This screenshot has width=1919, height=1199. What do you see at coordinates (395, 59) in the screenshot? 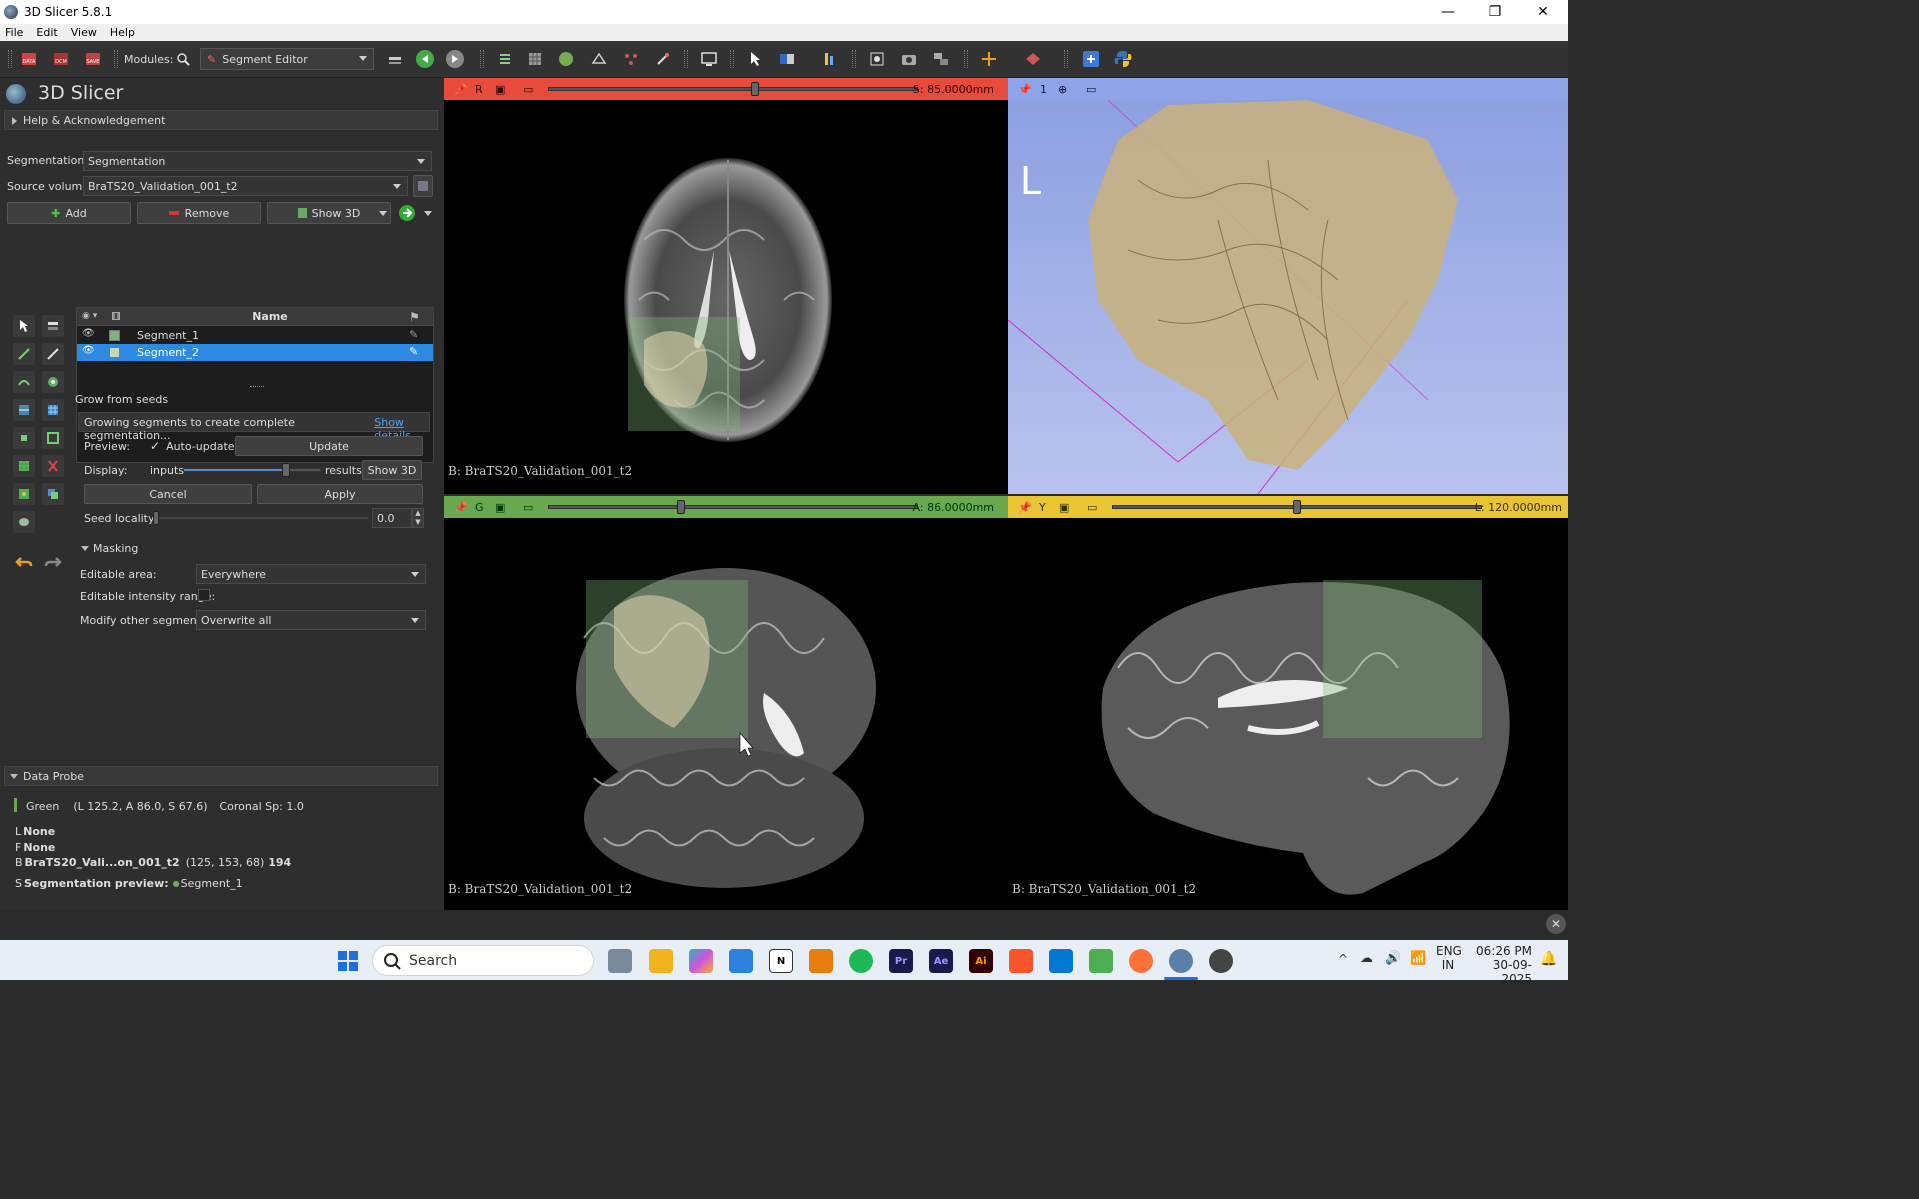
I see `module-history-icon` at bounding box center [395, 59].